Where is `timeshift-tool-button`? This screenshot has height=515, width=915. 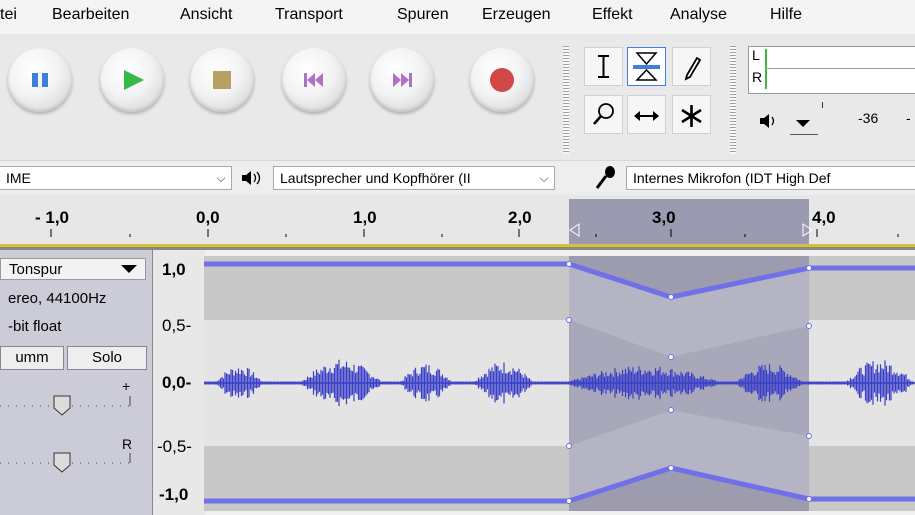 timeshift-tool-button is located at coordinates (646, 114).